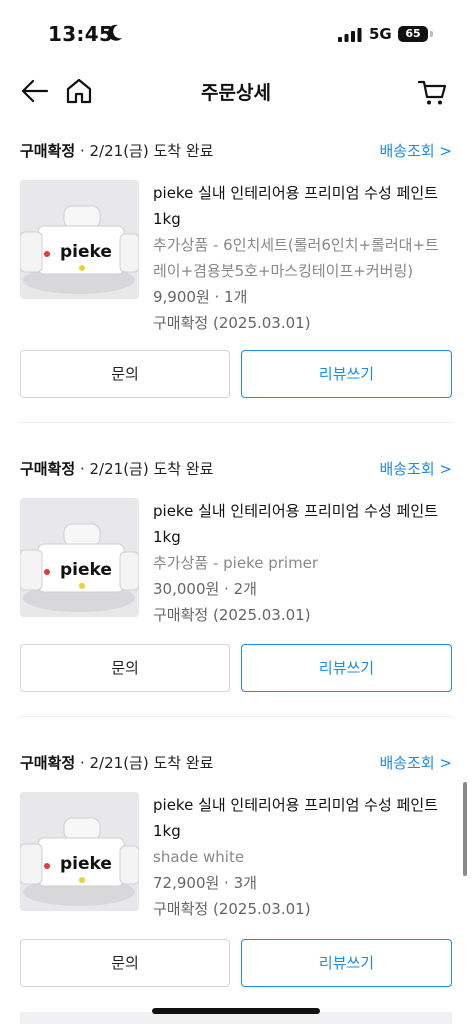  Describe the element at coordinates (350, 35) in the screenshot. I see `signal-icon` at that location.